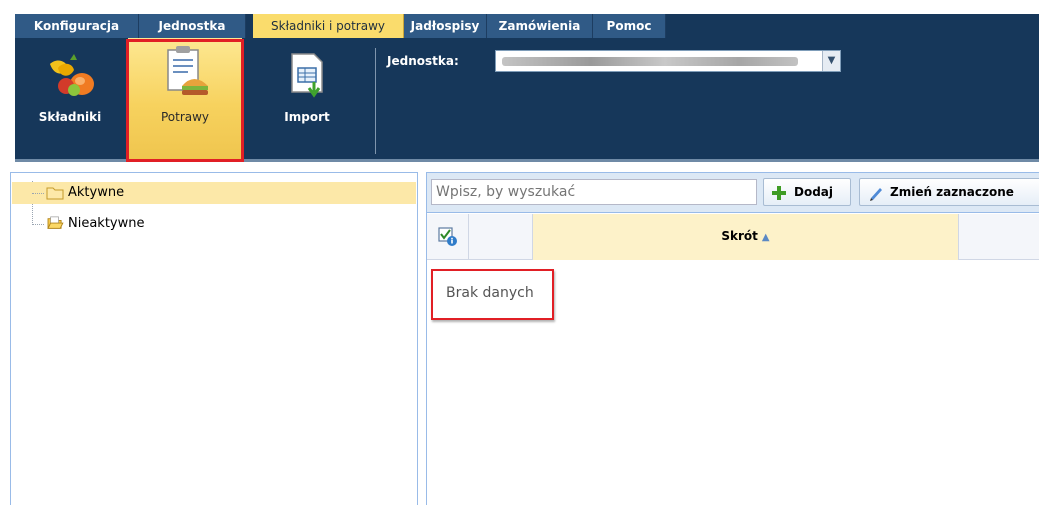 The width and height of the screenshot is (1039, 505). What do you see at coordinates (765, 237) in the screenshot?
I see `sort-ascending-icon: ▲` at bounding box center [765, 237].